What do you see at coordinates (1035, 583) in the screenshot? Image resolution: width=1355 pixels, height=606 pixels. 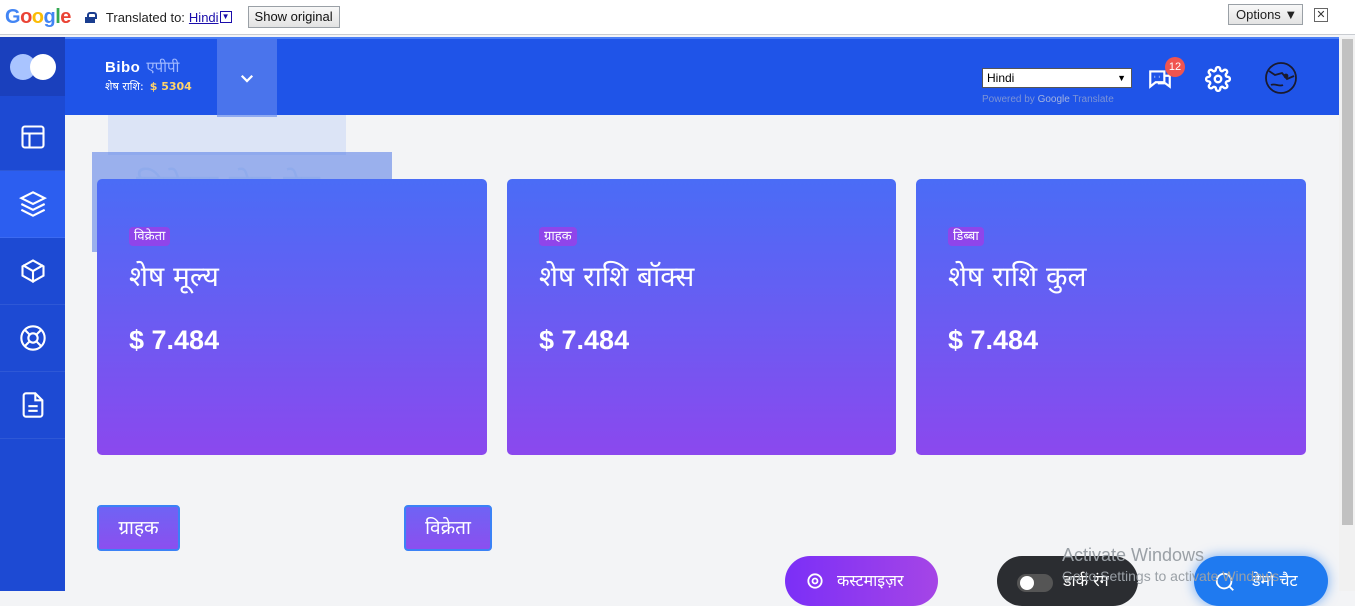 I see `toggle-switch` at bounding box center [1035, 583].